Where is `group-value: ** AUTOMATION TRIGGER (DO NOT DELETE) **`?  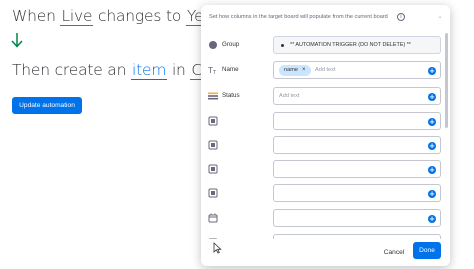
group-value: ** AUTOMATION TRIGGER (DO NOT DELETE) ** is located at coordinates (350, 45).